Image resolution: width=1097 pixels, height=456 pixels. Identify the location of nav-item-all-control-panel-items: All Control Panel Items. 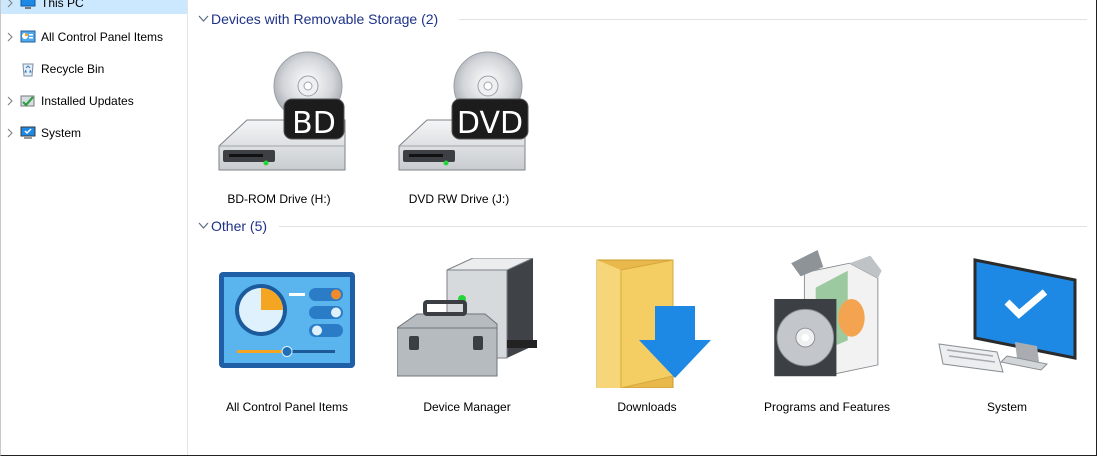
(94, 37).